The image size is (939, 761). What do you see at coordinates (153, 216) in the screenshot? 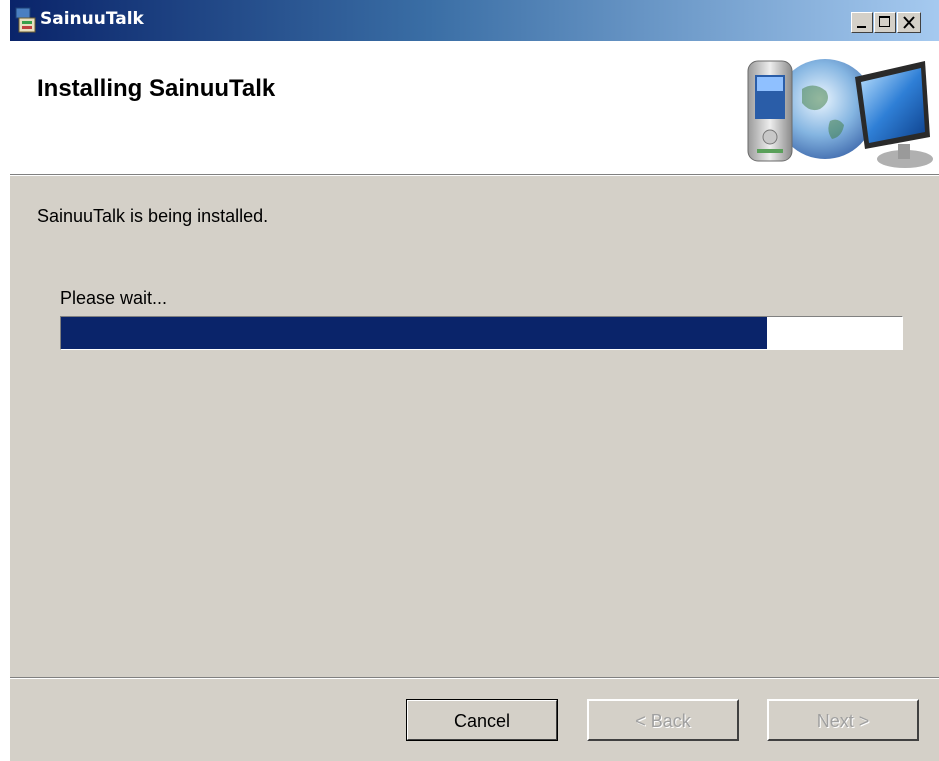
I see `install-status-text: SainuuTalk is being installed.` at bounding box center [153, 216].